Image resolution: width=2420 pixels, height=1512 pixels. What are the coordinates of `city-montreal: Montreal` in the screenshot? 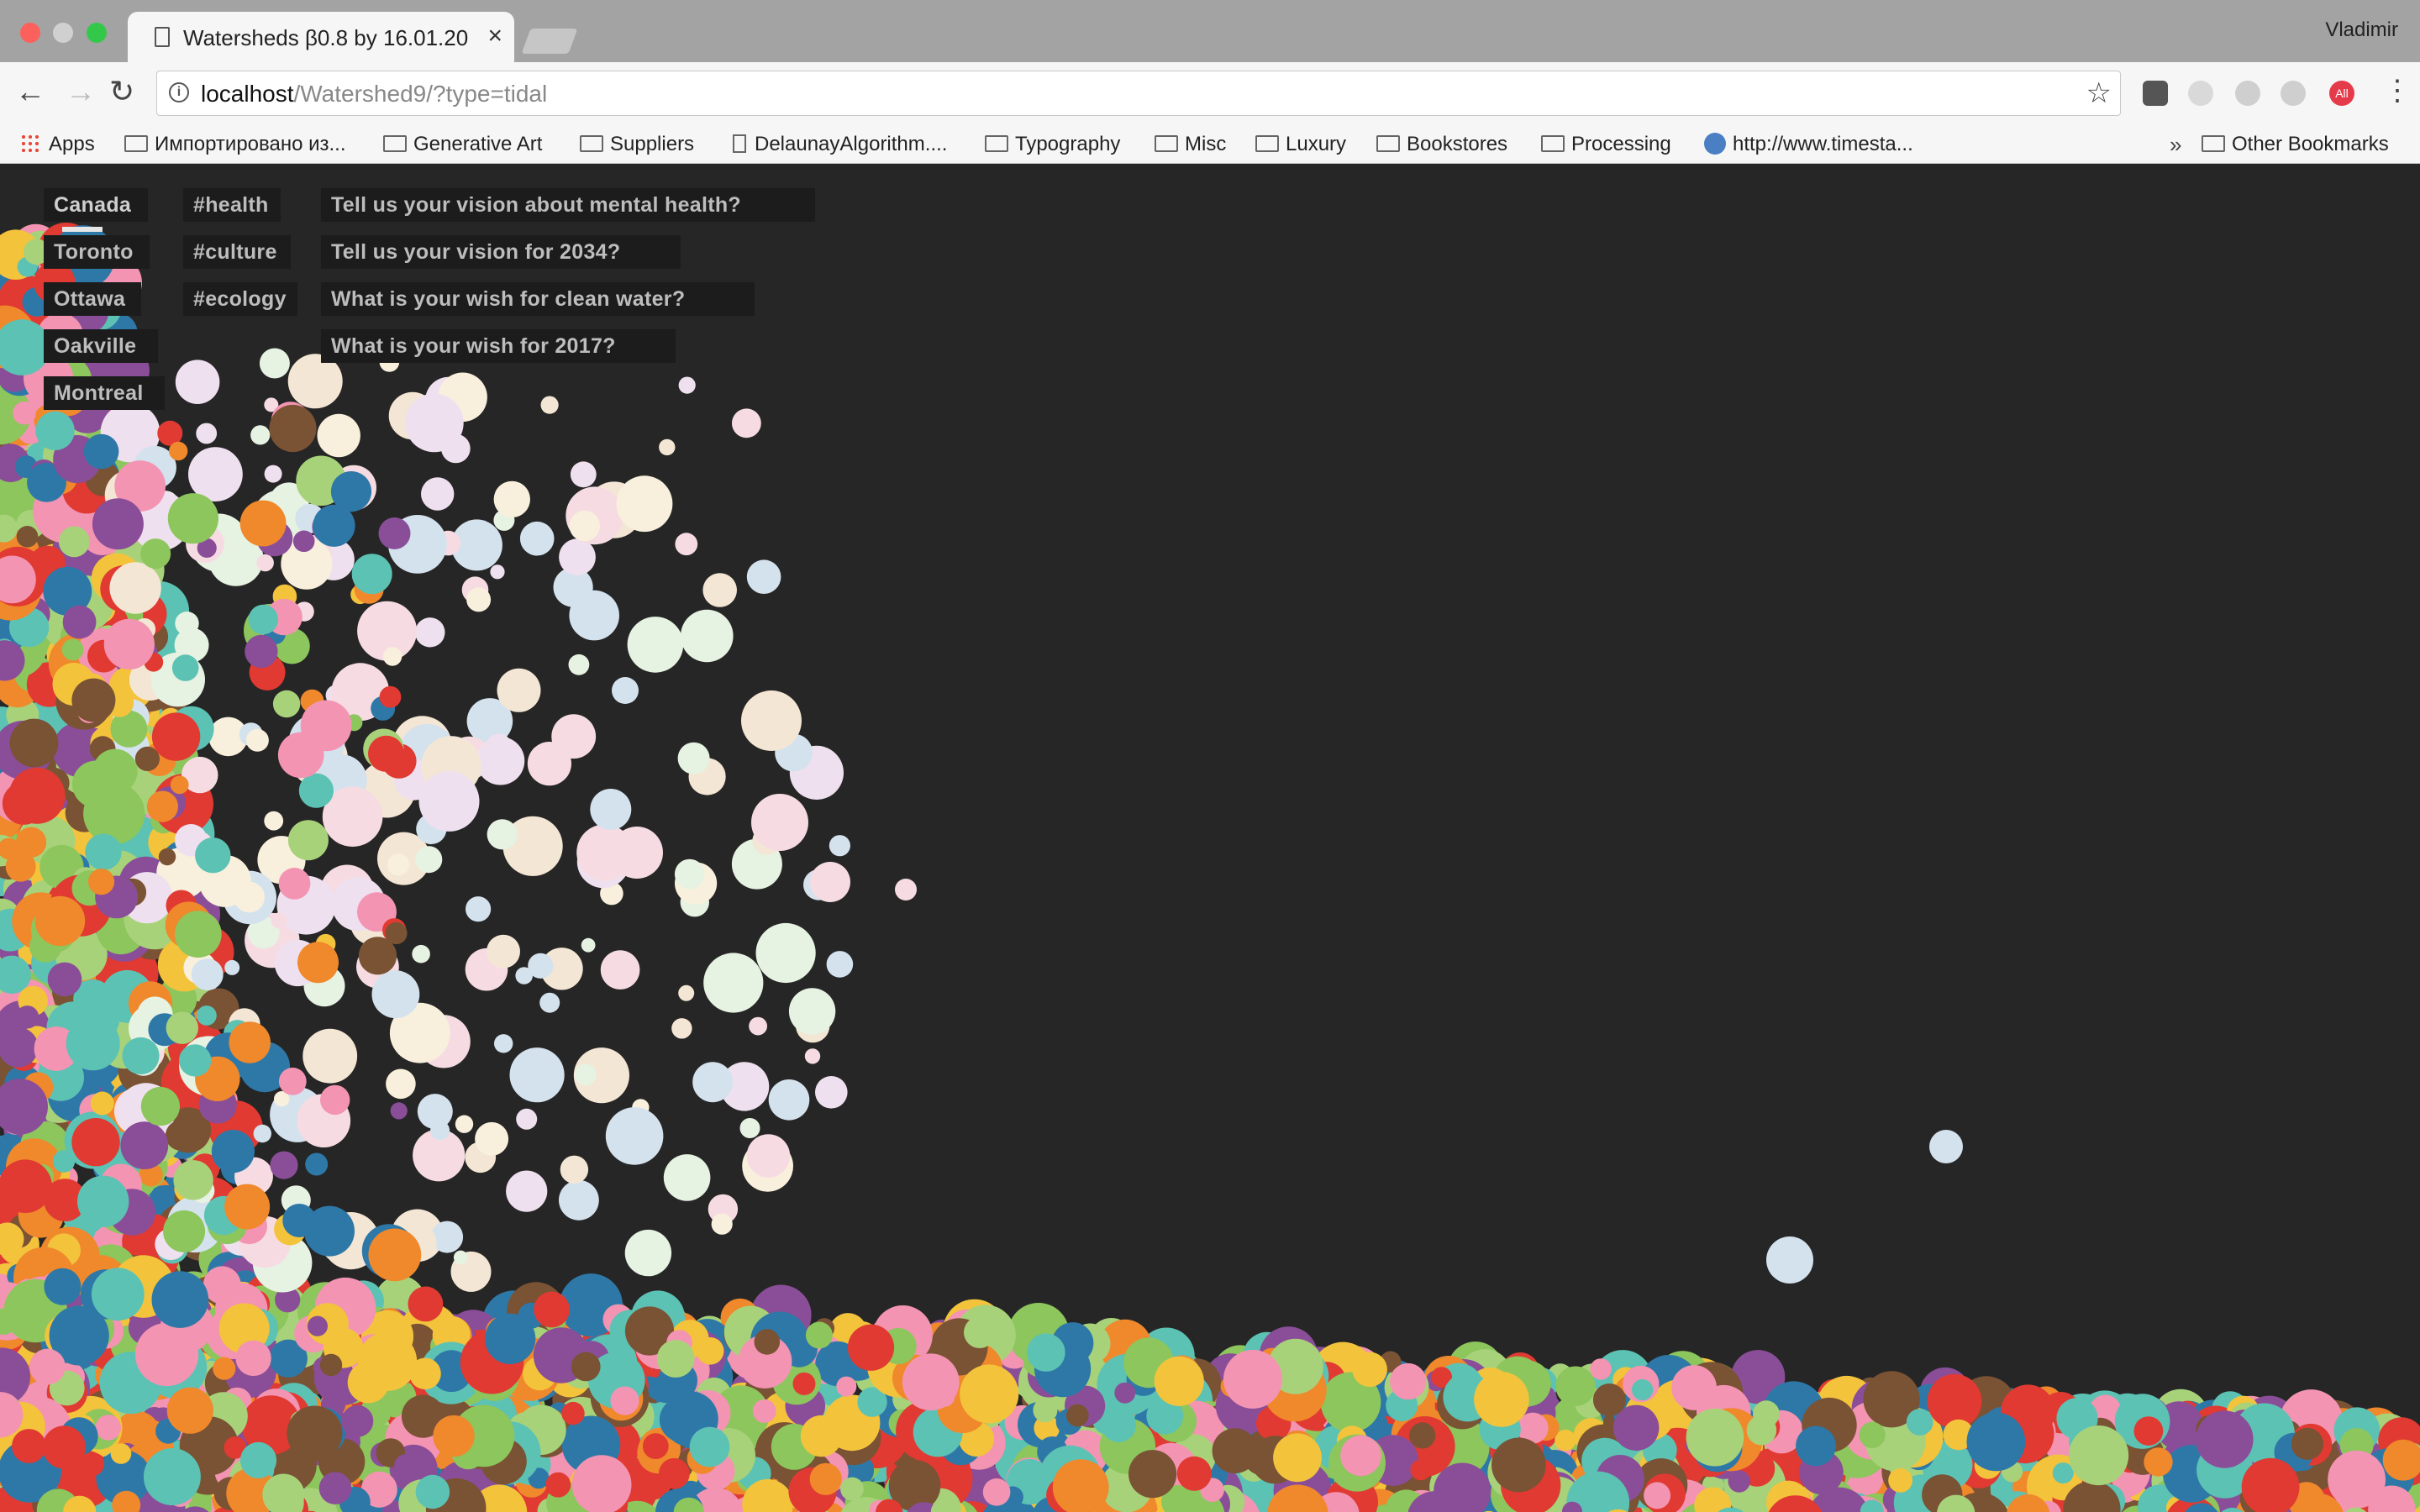 It's located at (105, 393).